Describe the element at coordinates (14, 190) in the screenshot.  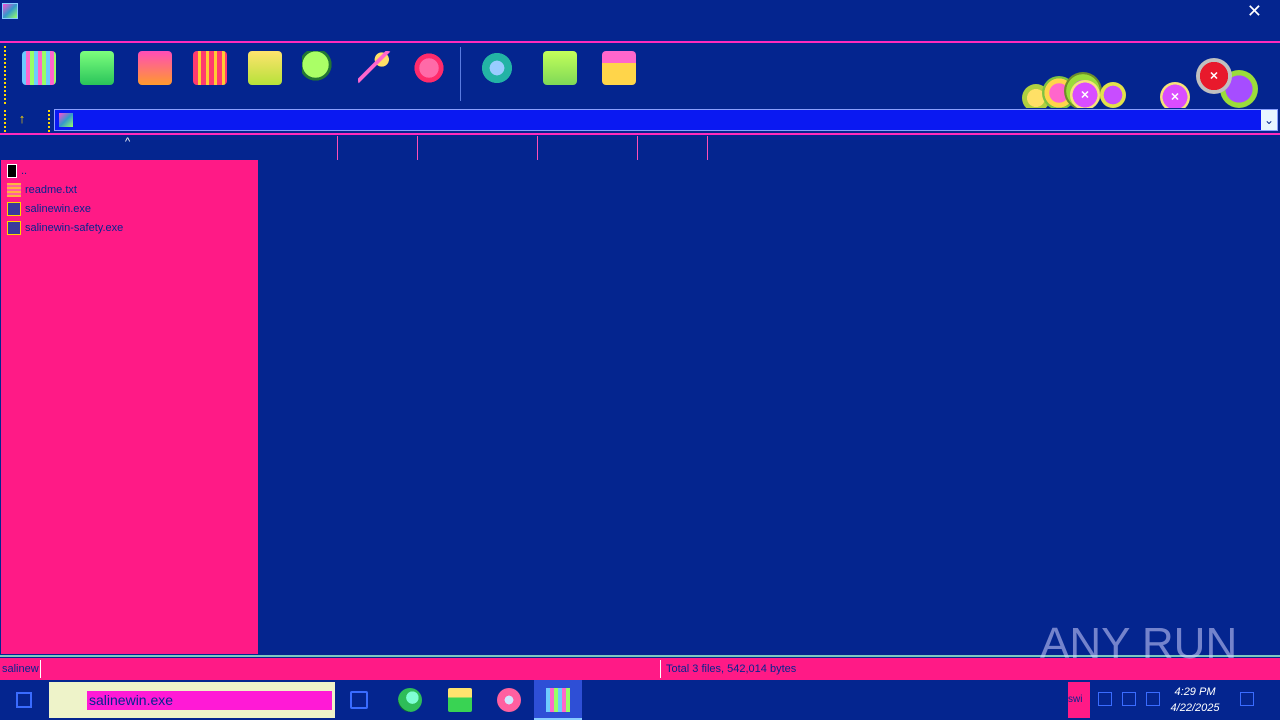
I see `text-file-icon` at that location.